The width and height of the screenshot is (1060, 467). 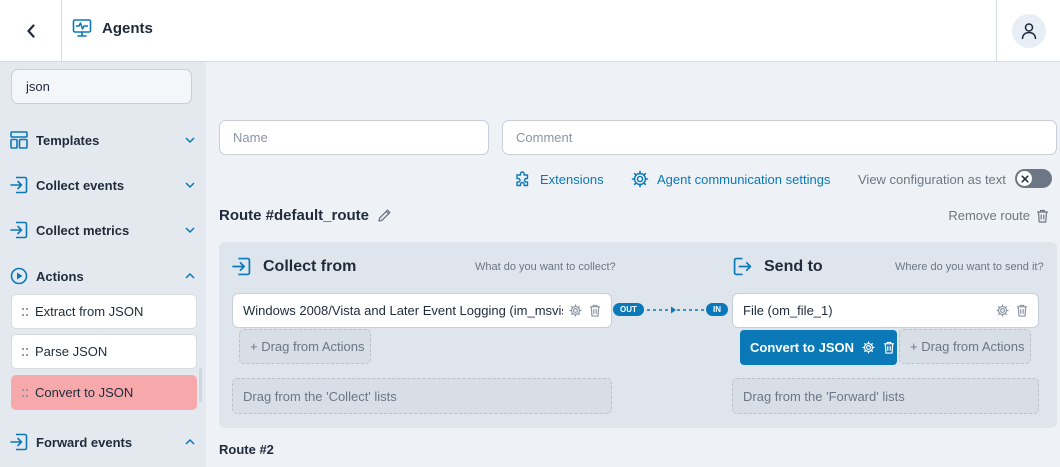 I want to click on sidebar-section-label: Collect events, so click(x=80, y=185).